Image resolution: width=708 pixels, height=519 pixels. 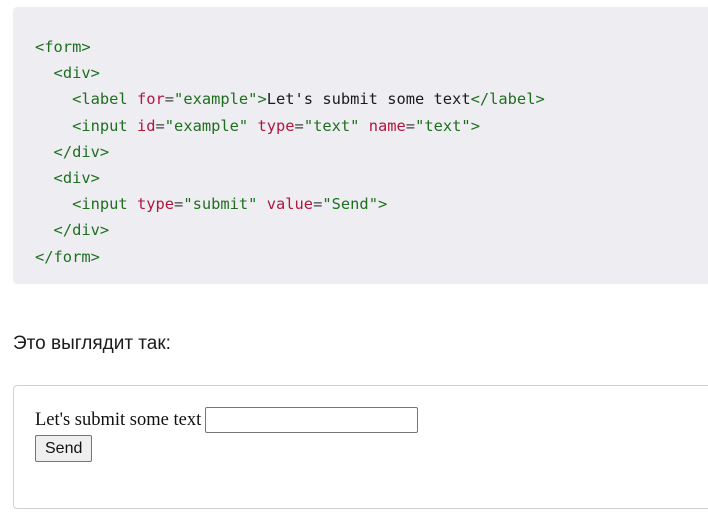 I want to click on code-token-txt: Let's submit some text, so click(x=368, y=99).